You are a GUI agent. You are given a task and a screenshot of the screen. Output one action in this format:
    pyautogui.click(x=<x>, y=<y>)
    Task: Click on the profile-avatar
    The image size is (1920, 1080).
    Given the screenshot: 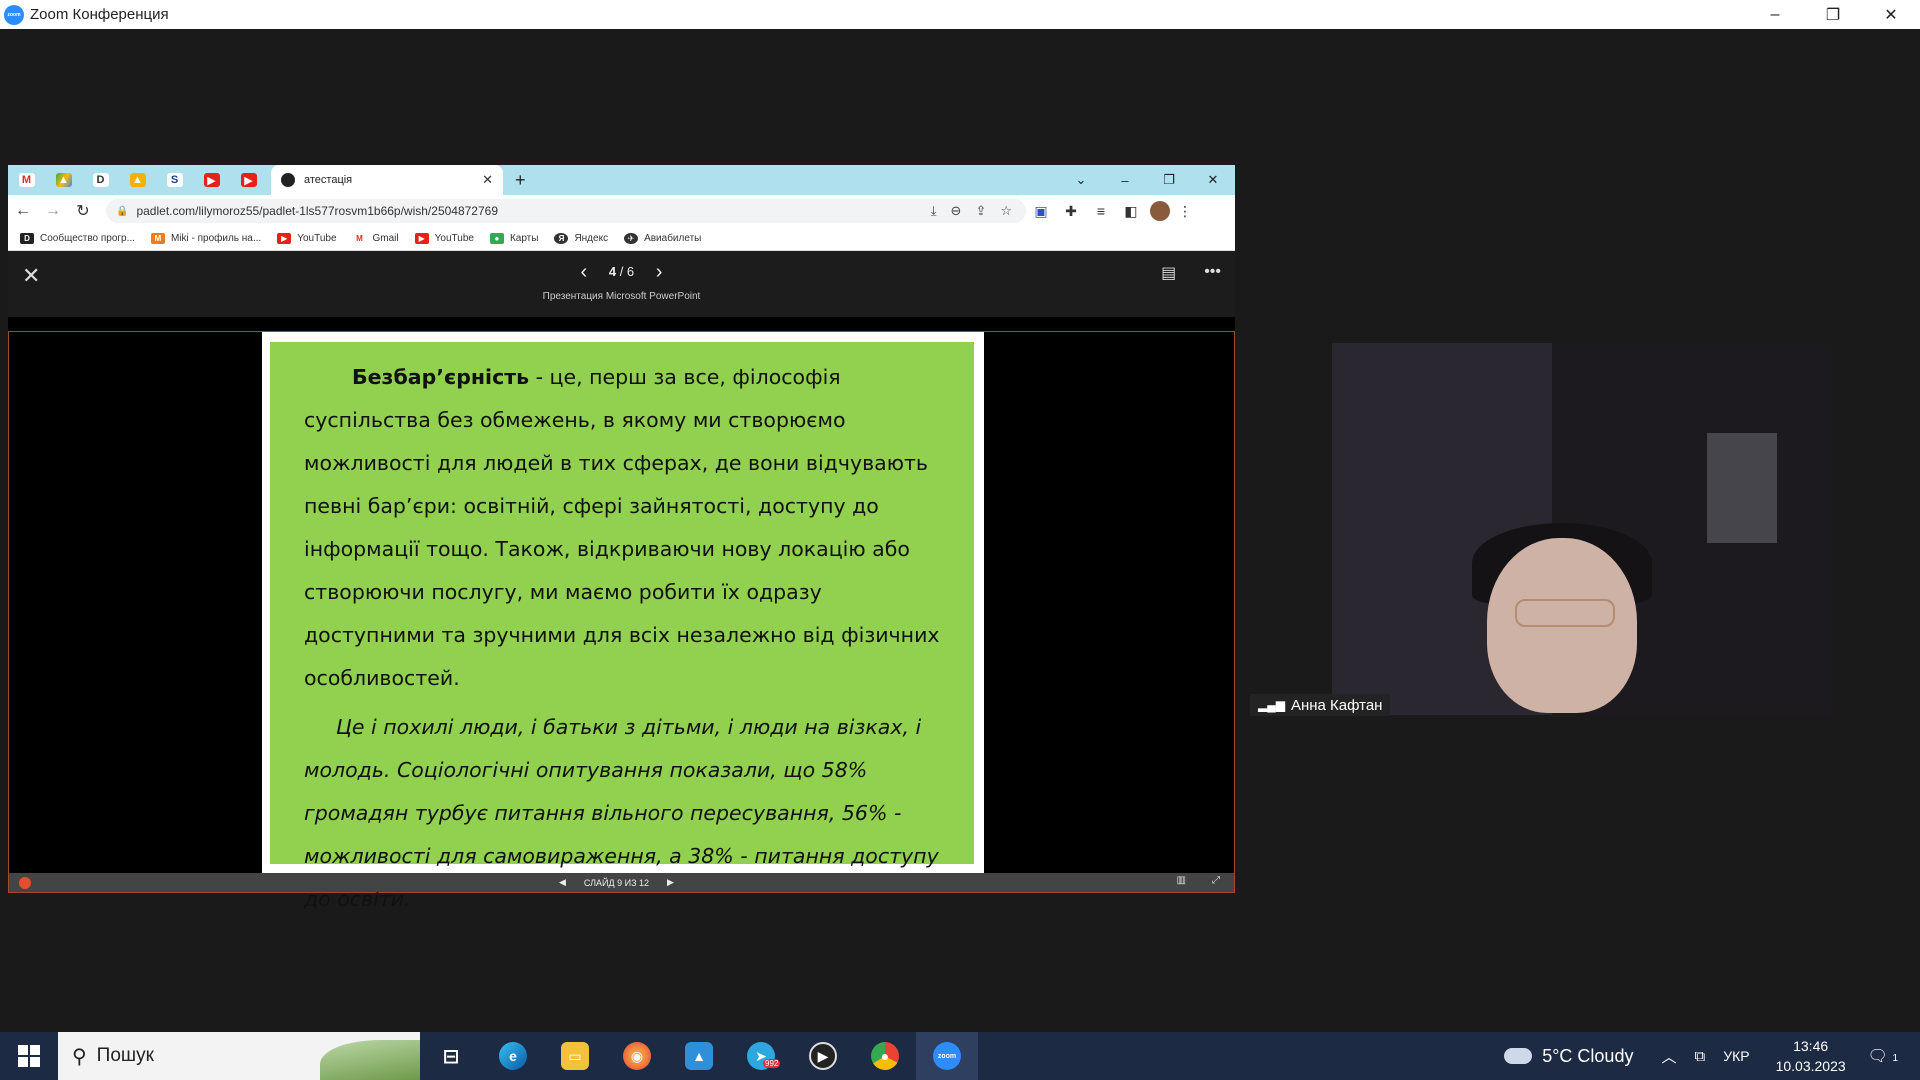 What is the action you would take?
    pyautogui.click(x=1160, y=211)
    